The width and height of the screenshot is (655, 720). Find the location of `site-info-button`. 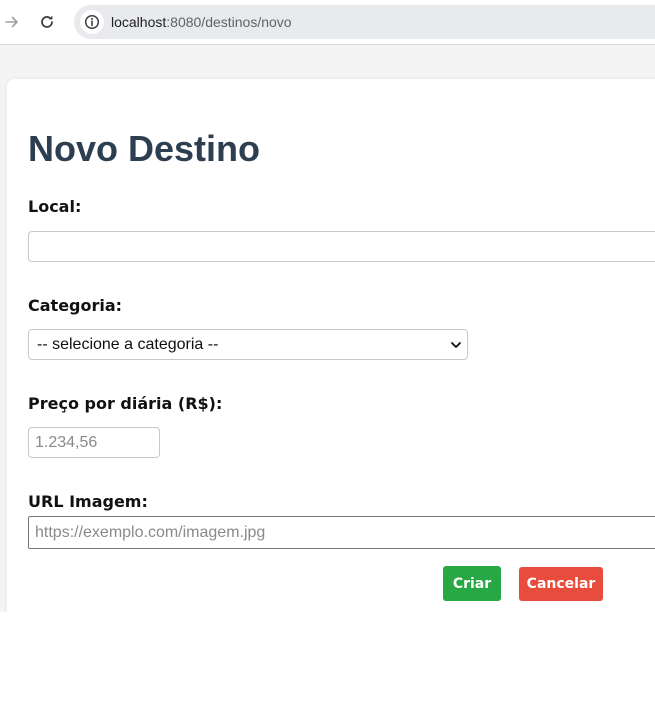

site-info-button is located at coordinates (92, 22).